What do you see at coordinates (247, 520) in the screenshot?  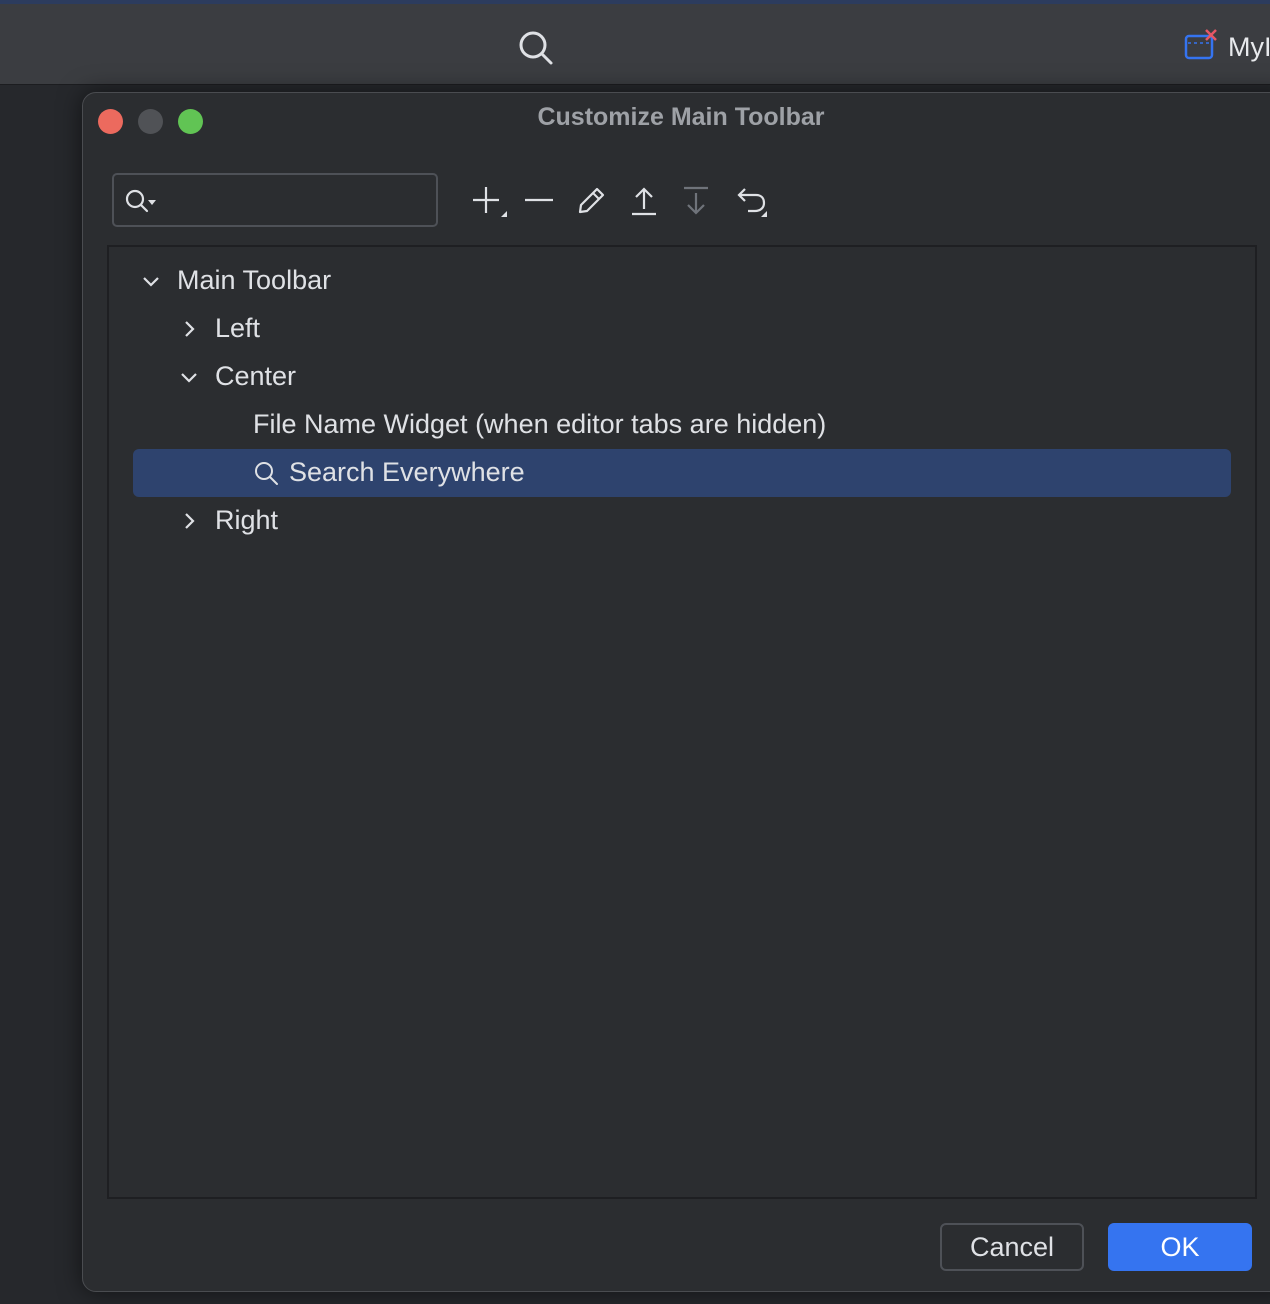 I see `tree-node-label: Right` at bounding box center [247, 520].